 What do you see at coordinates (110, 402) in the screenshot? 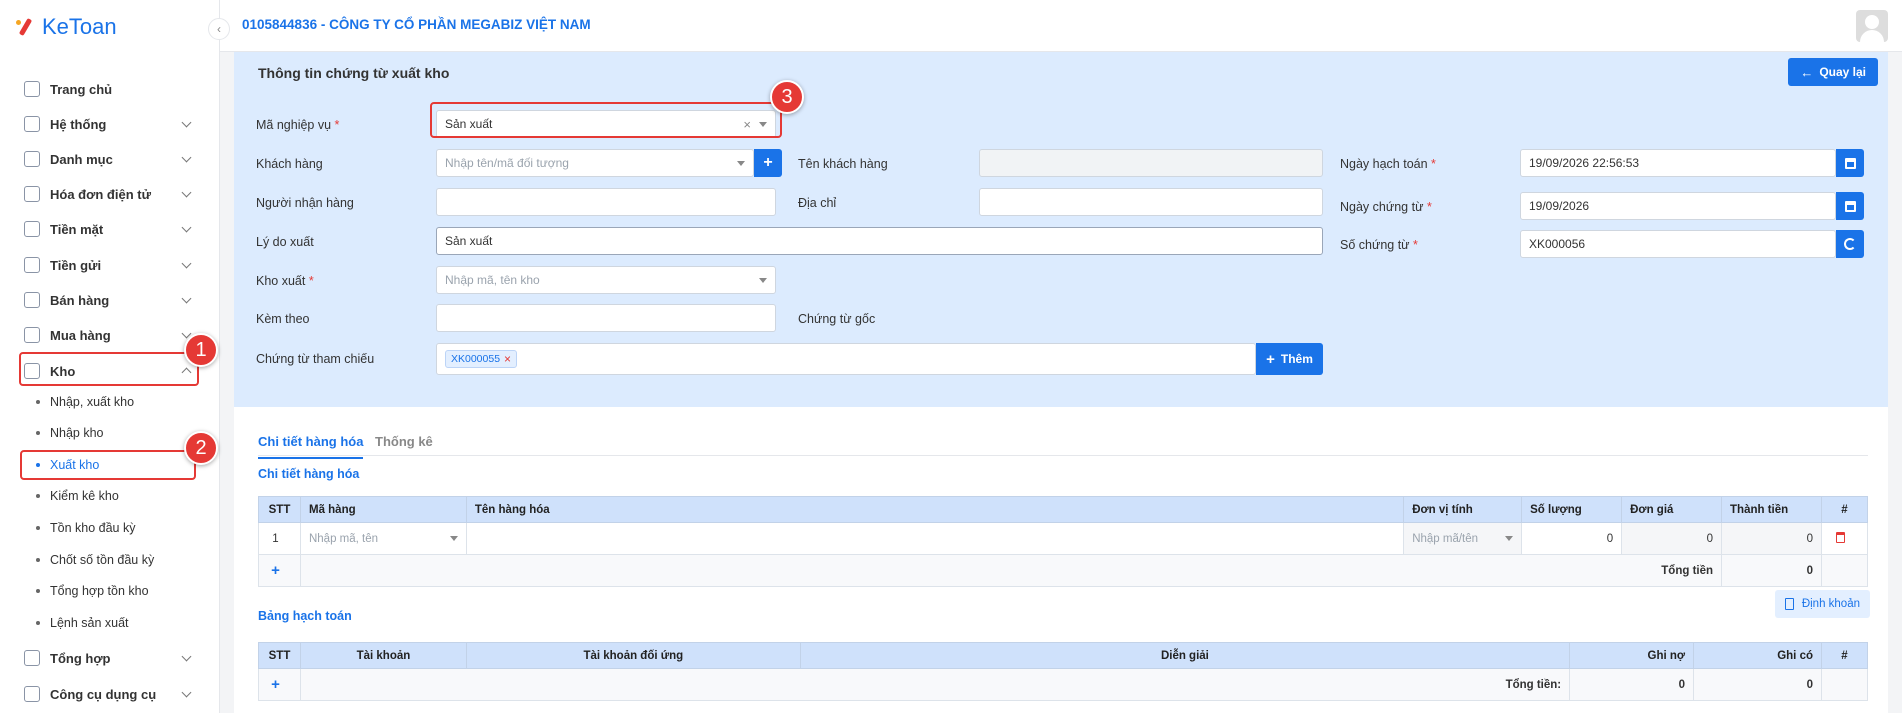
I see `sidebar-sub-nhap-xuat-kho: Nhập, xuất kho` at bounding box center [110, 402].